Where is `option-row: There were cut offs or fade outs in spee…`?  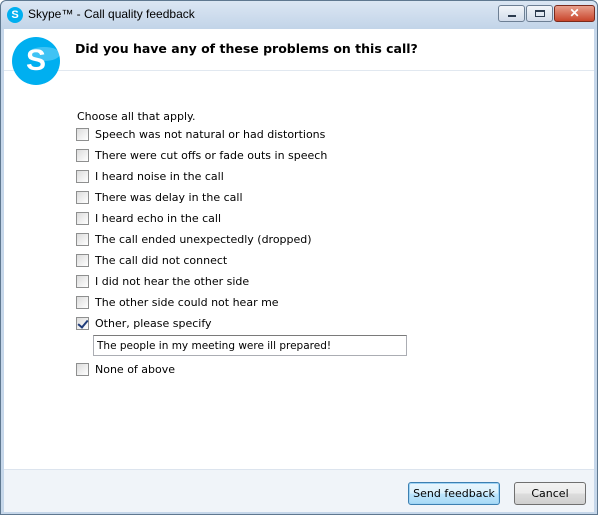
option-row: There were cut offs or fade outs in spee… is located at coordinates (201, 155).